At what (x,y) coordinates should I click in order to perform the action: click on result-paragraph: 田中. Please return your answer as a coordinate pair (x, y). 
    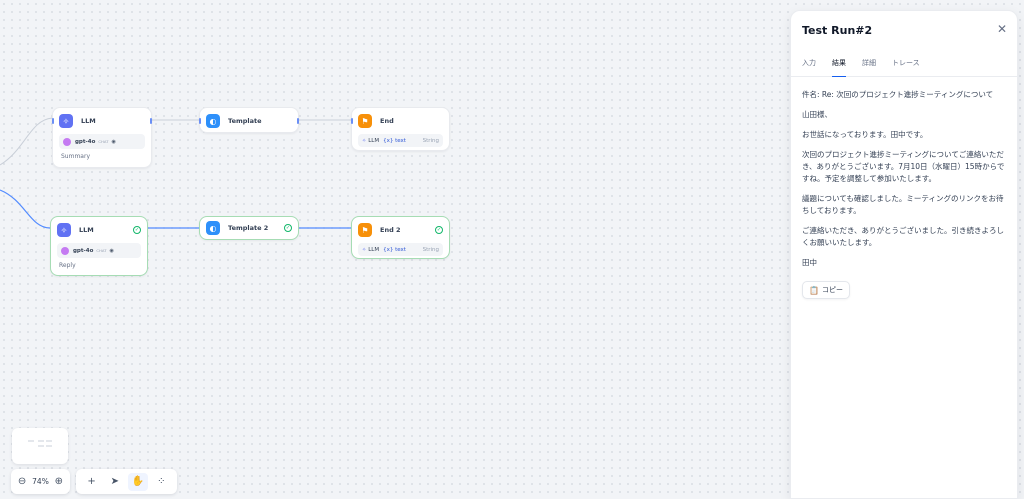
    Looking at the image, I should click on (809, 262).